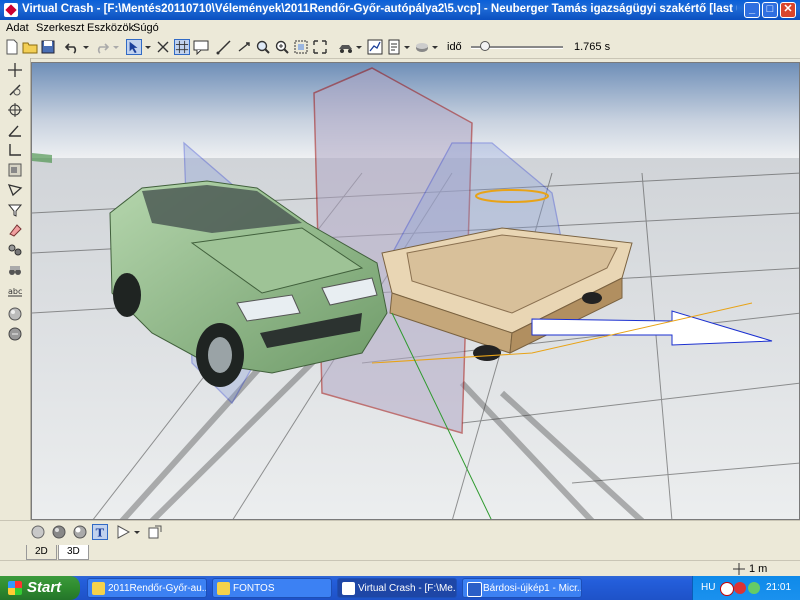 This screenshot has width=800, height=600. What do you see at coordinates (375, 47) in the screenshot?
I see `chart-icon` at bounding box center [375, 47].